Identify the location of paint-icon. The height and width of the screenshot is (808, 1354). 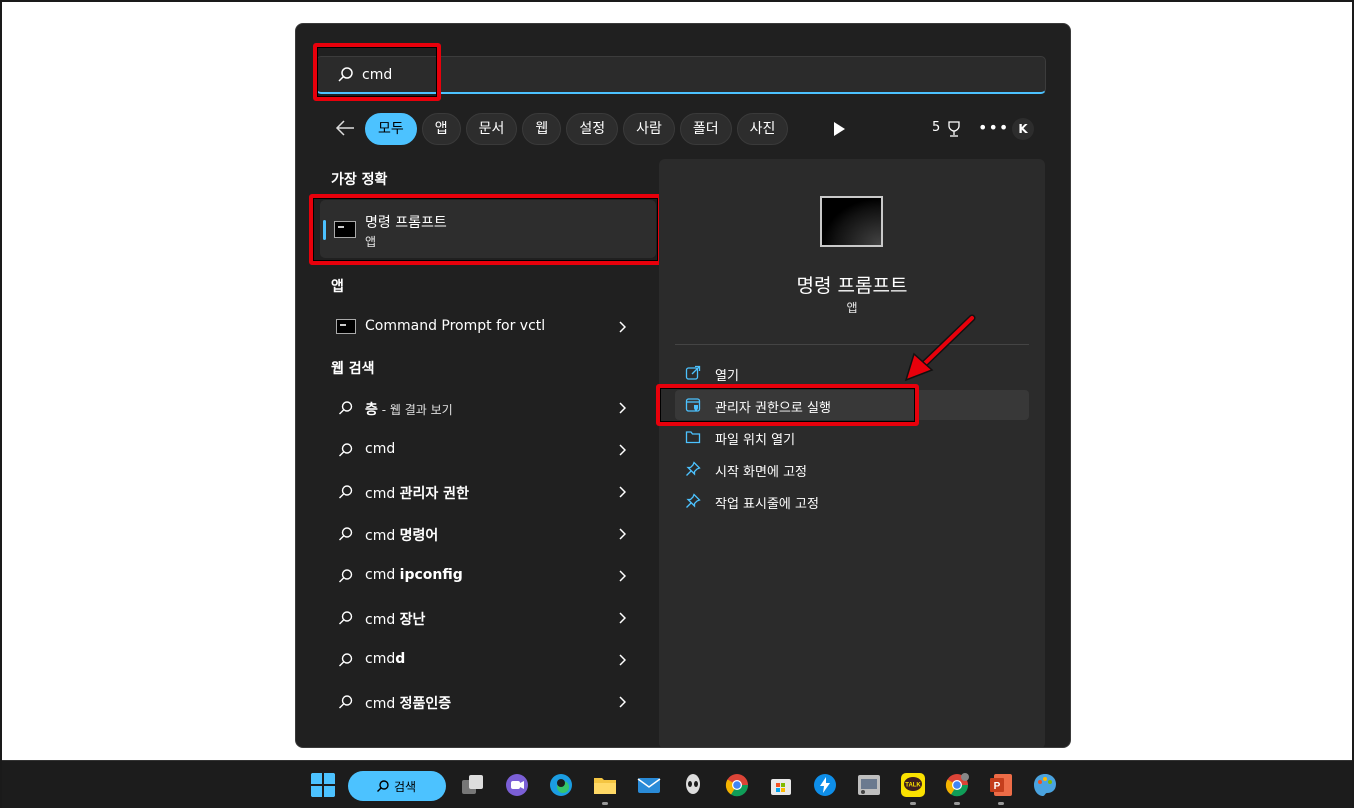
(1045, 785).